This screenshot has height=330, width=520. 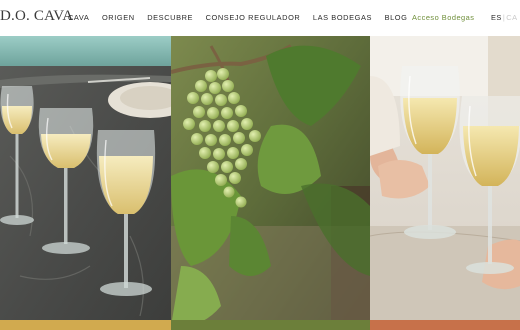 I want to click on lang-ca-link: CA, so click(x=511, y=17).